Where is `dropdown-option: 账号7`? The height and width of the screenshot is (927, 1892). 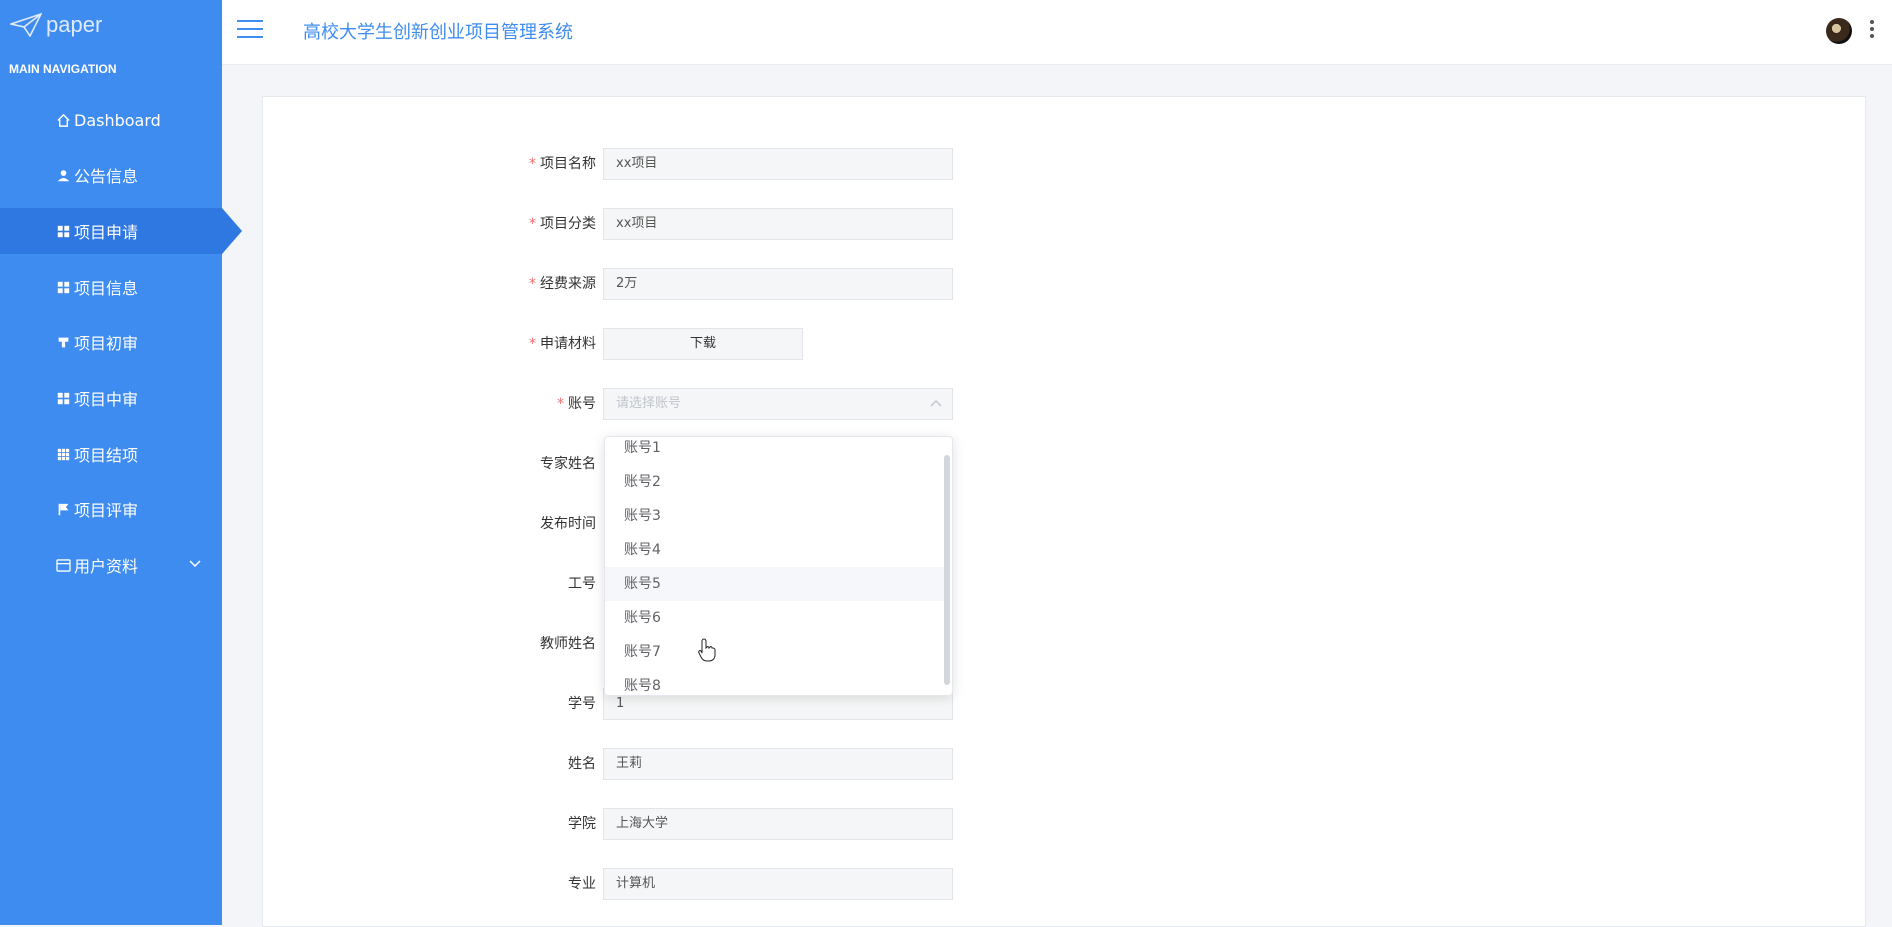 dropdown-option: 账号7 is located at coordinates (775, 652).